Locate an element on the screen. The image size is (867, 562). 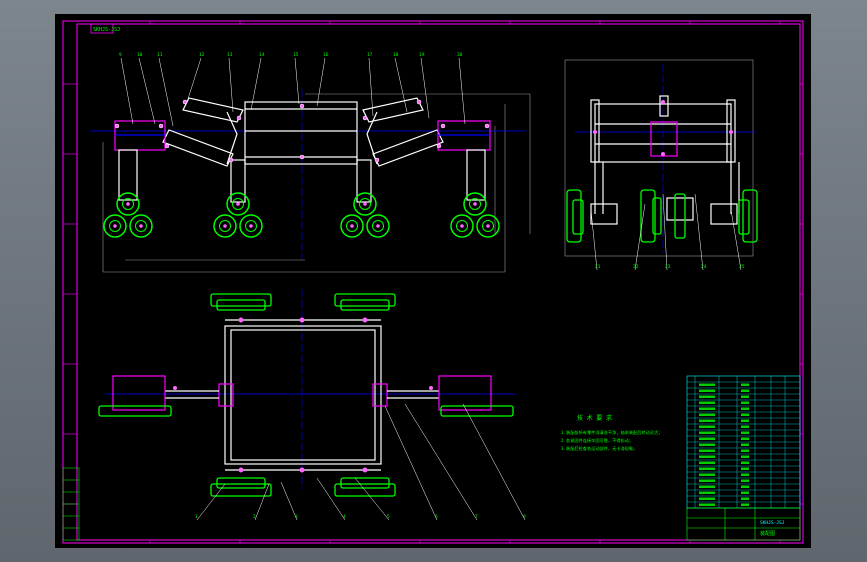
front-balloon: 20 is located at coordinates (460, 55).